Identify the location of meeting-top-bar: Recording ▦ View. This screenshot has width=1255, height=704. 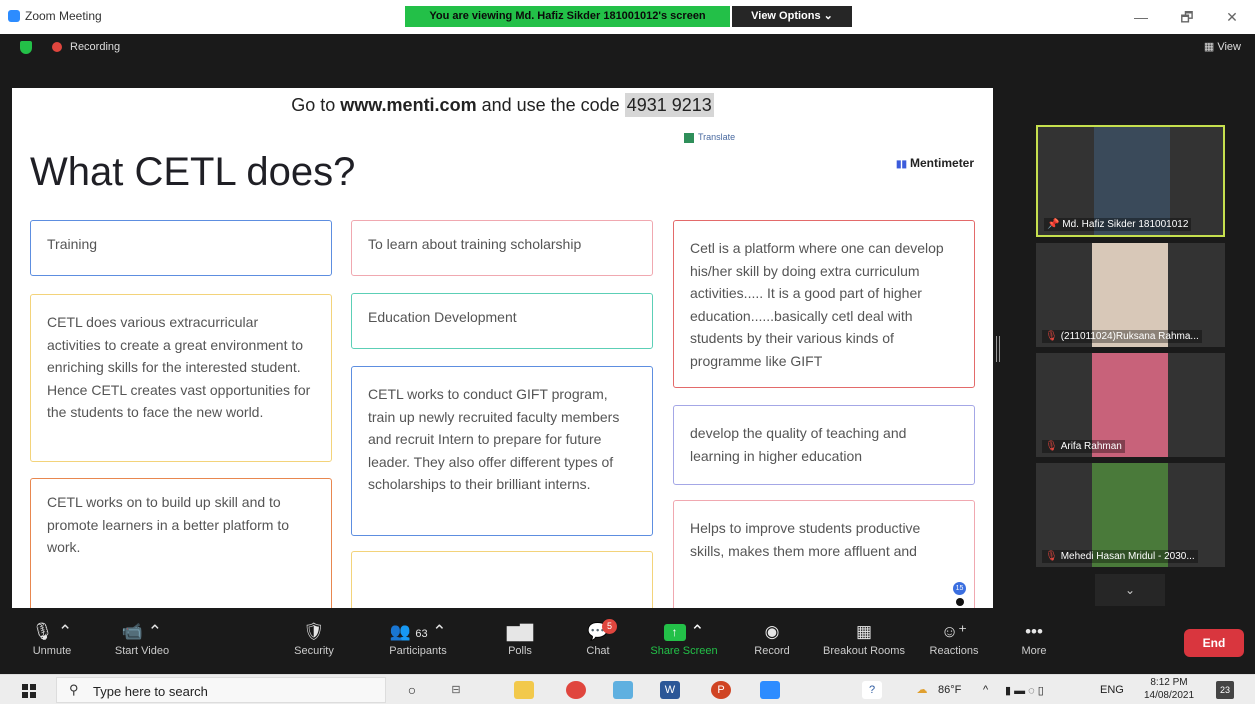
(627, 47).